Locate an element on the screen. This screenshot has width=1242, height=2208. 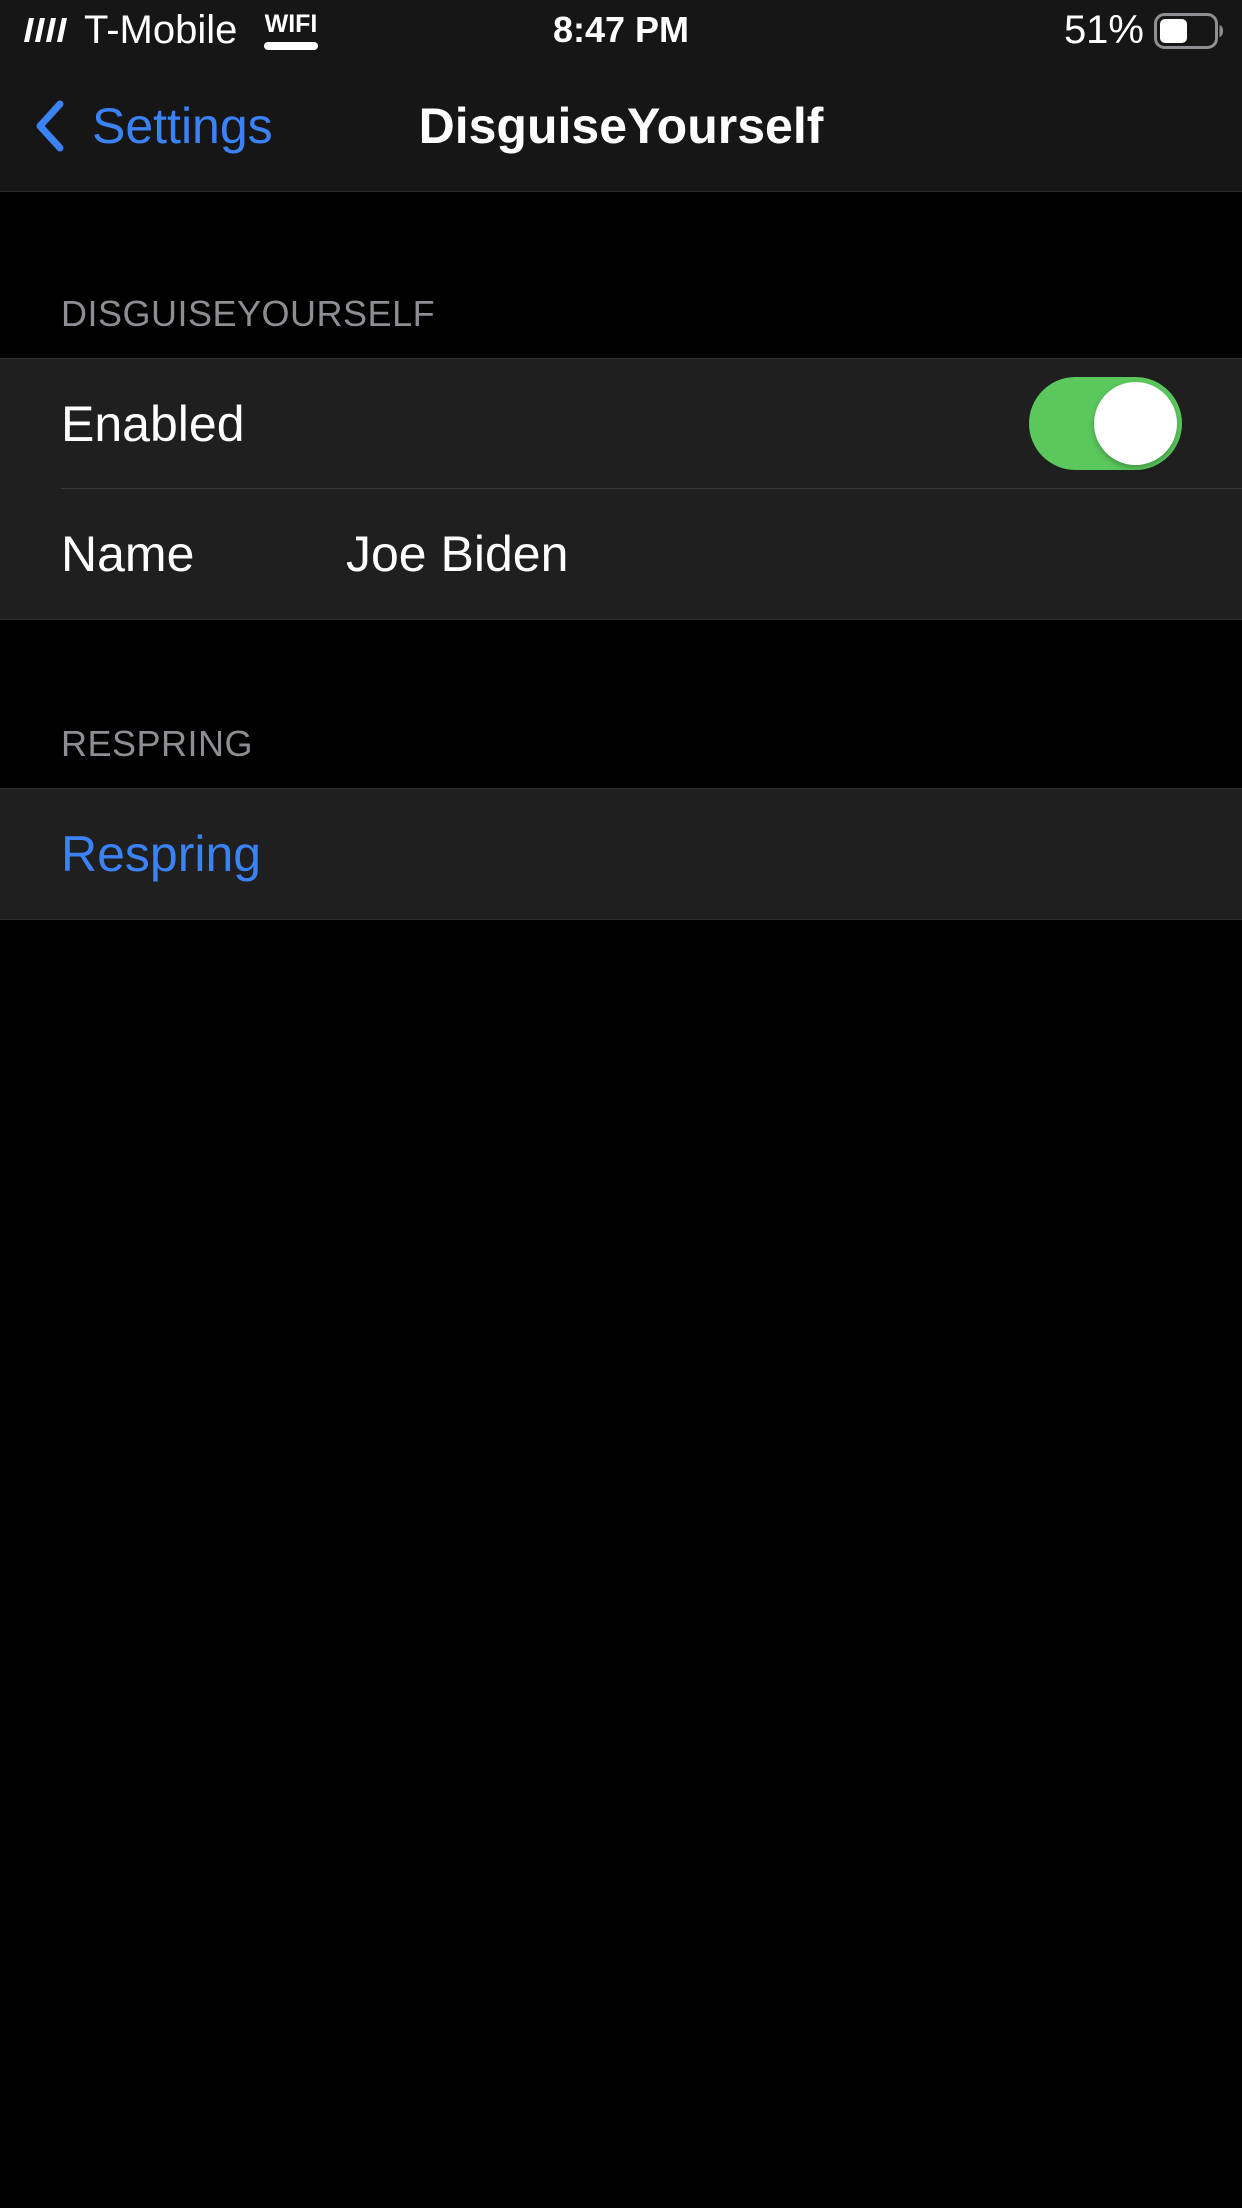
page-title: DisguiseYourself is located at coordinates (621, 126).